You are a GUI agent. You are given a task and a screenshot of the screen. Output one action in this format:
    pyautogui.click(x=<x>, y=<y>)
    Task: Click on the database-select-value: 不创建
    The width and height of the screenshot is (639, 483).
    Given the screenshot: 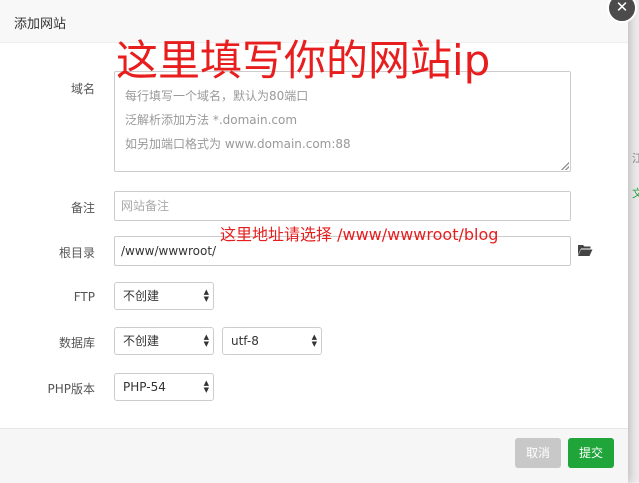 What is the action you would take?
    pyautogui.click(x=141, y=341)
    